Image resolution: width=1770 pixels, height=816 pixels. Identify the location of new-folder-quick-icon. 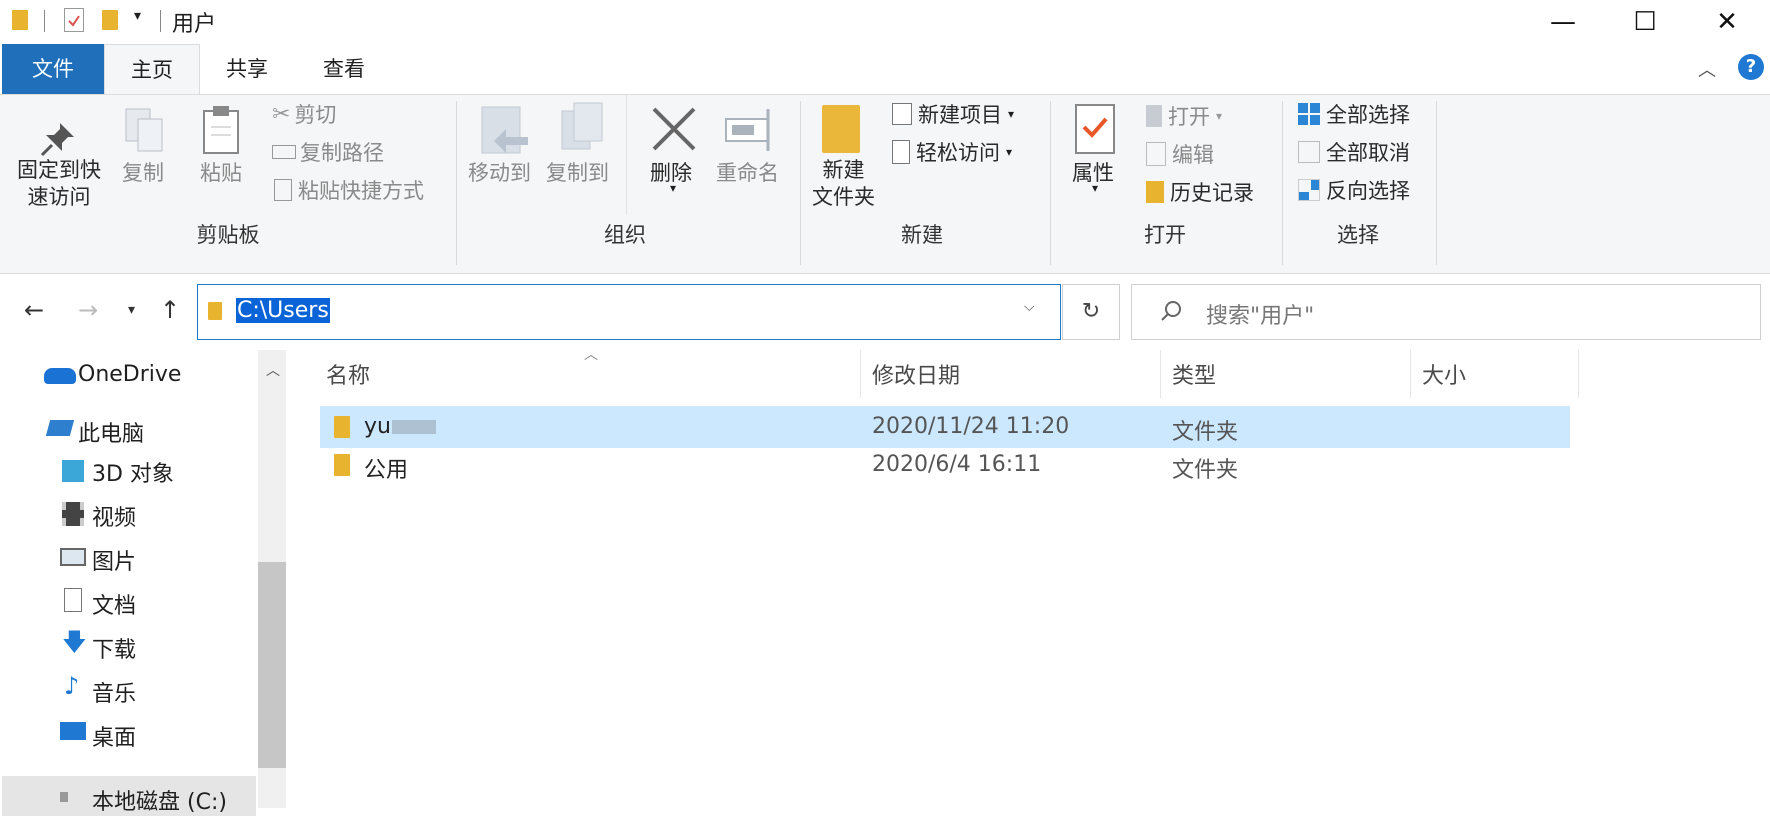
(110, 20).